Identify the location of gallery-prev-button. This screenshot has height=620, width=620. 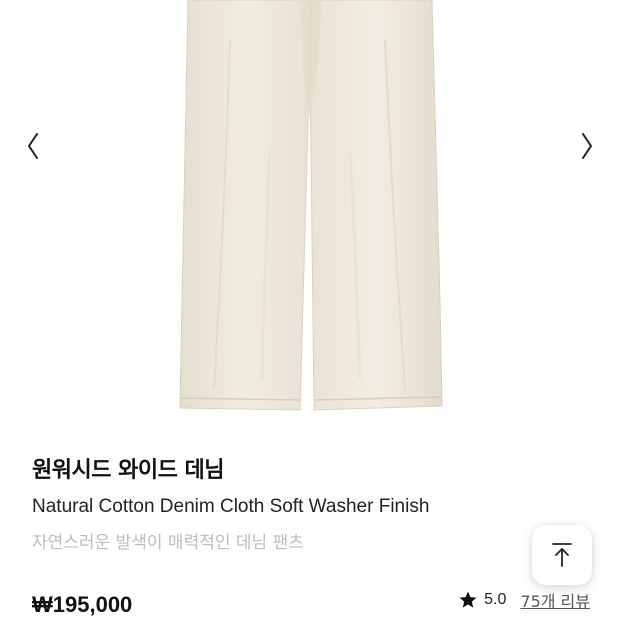
(33, 146).